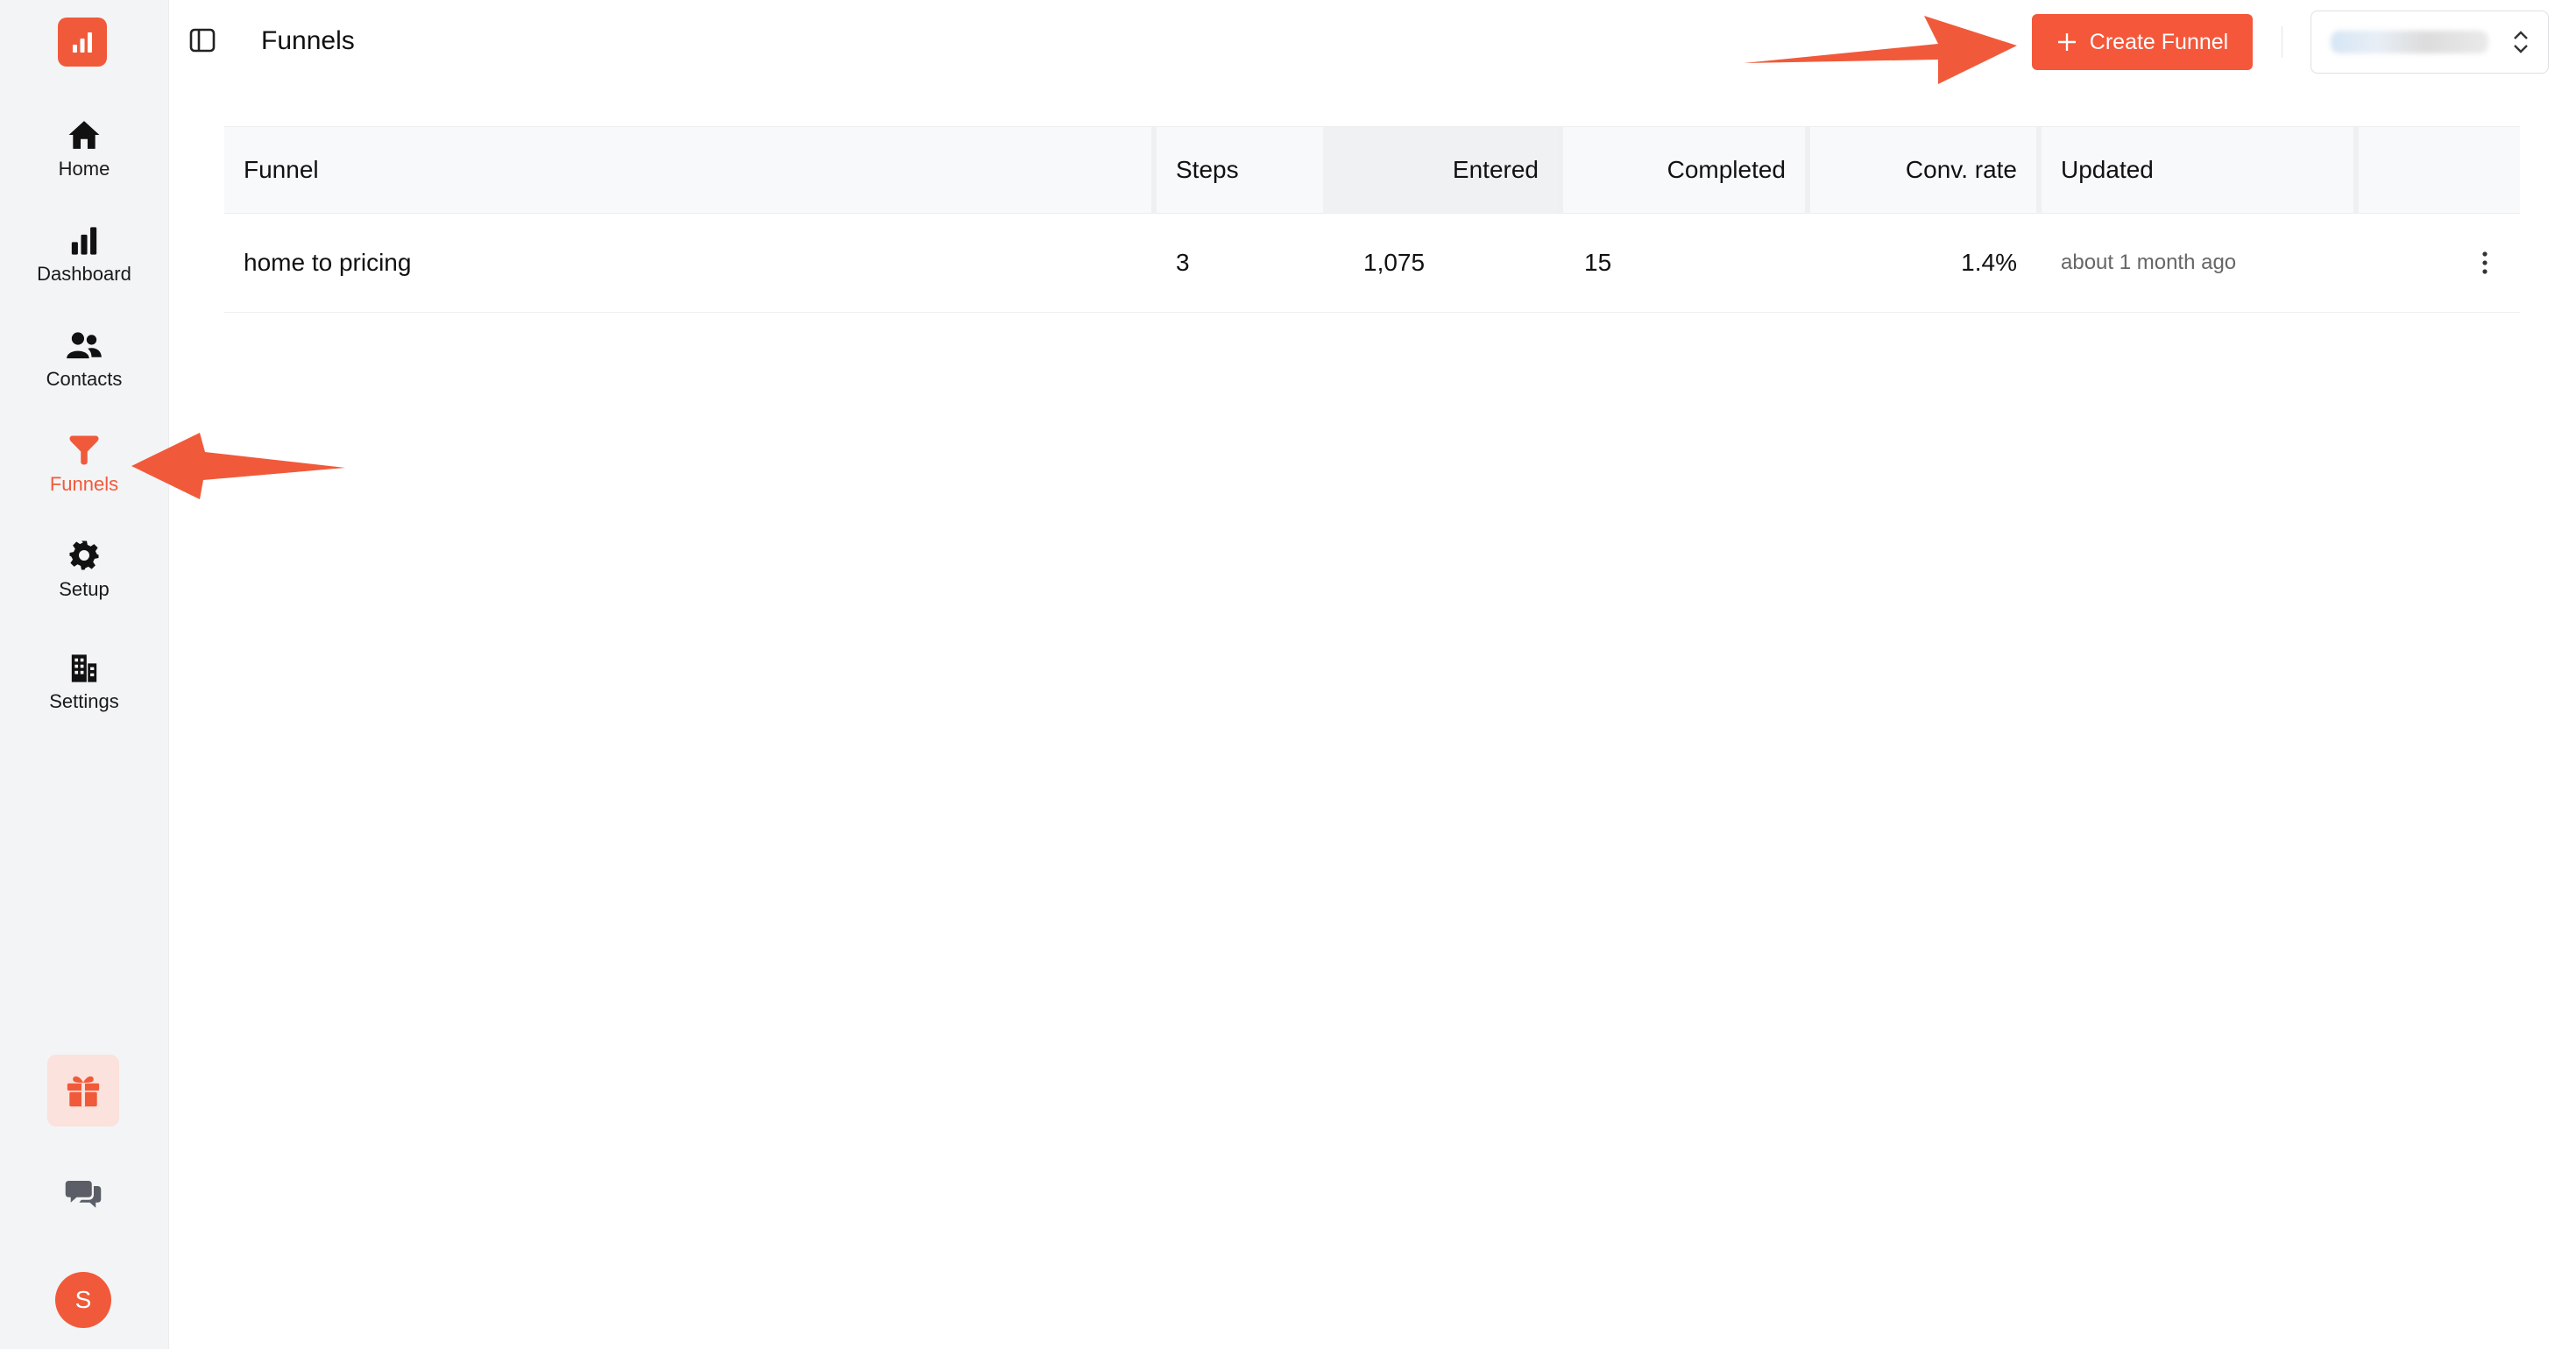 The width and height of the screenshot is (2576, 1349). Describe the element at coordinates (687, 170) in the screenshot. I see `column-header-funnel: Funnel` at that location.